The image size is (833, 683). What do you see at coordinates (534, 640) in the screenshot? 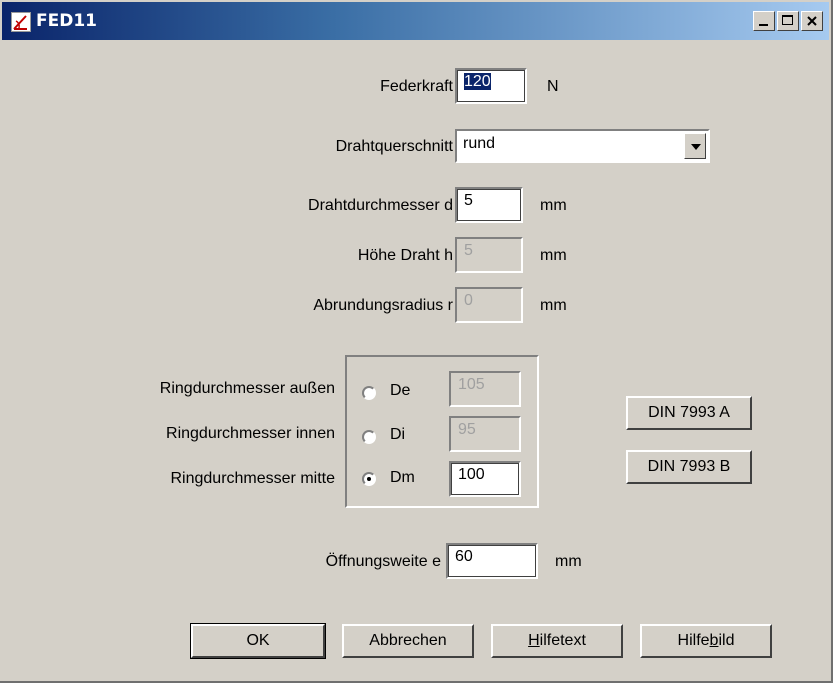
I see `hilfetext-mnemonic: H` at bounding box center [534, 640].